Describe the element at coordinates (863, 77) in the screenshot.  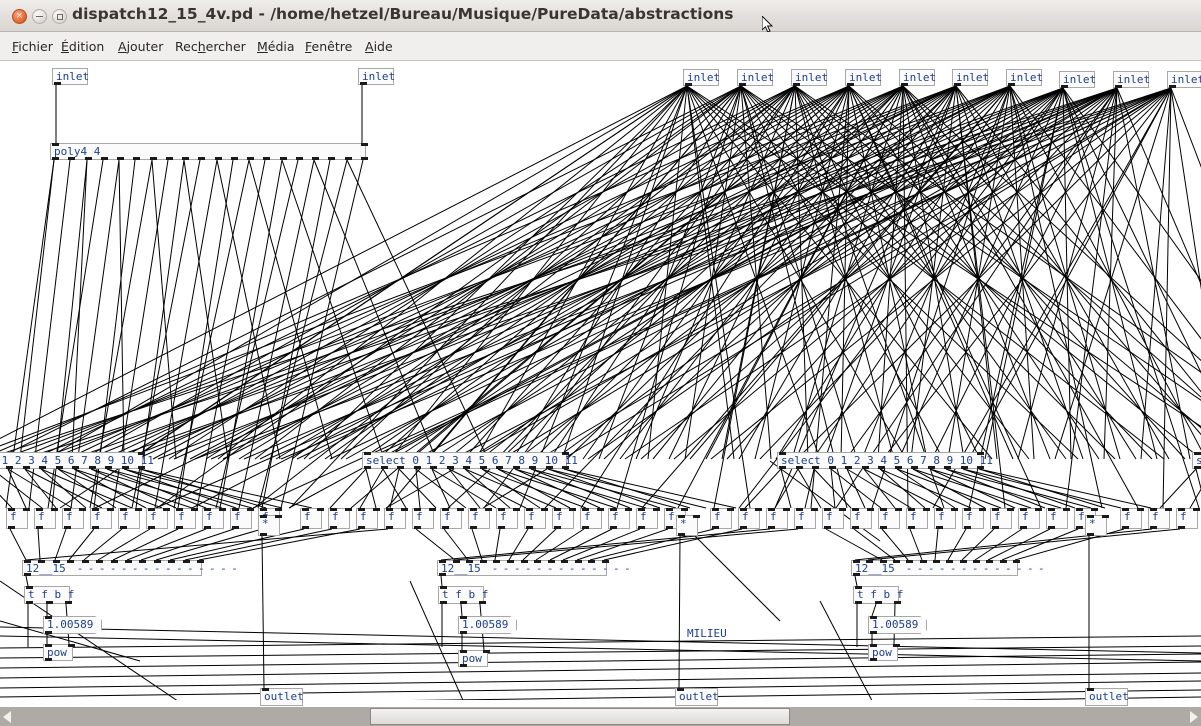
I see `inlet-object-5: inlet` at that location.